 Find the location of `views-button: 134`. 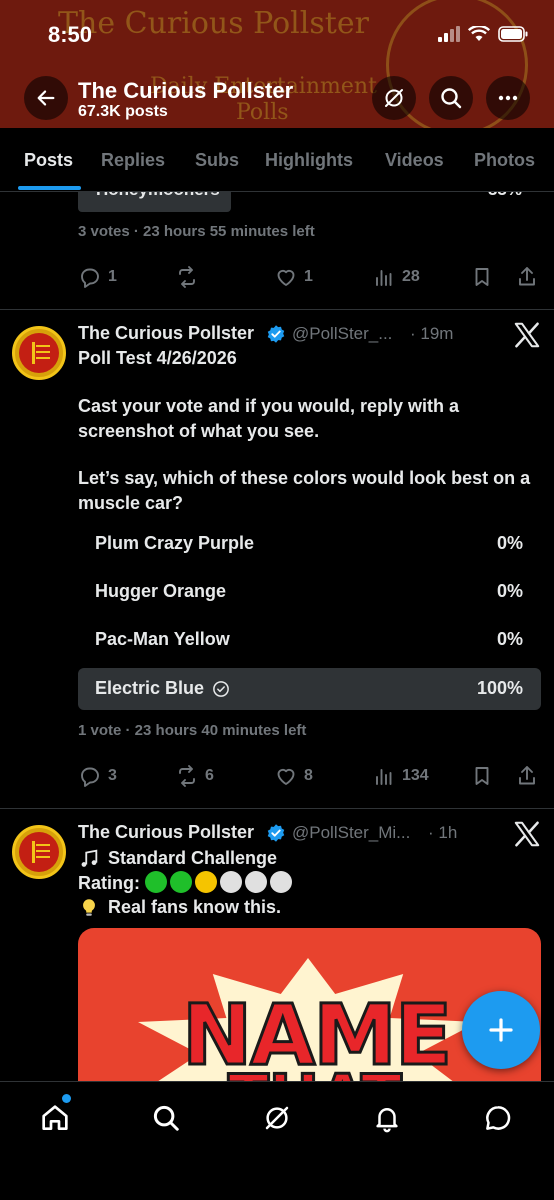

views-button: 134 is located at coordinates (400, 776).